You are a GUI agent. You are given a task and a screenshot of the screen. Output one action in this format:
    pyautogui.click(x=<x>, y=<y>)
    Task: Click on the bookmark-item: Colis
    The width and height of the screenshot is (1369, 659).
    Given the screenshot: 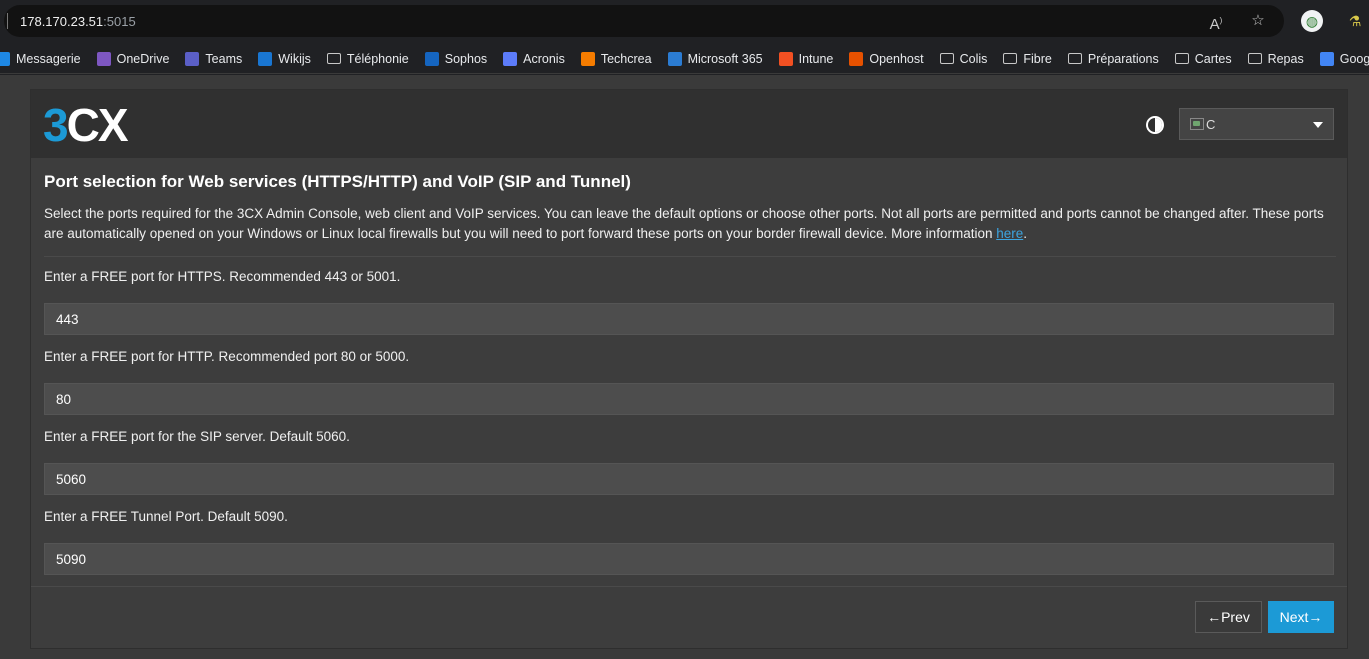 What is the action you would take?
    pyautogui.click(x=963, y=58)
    